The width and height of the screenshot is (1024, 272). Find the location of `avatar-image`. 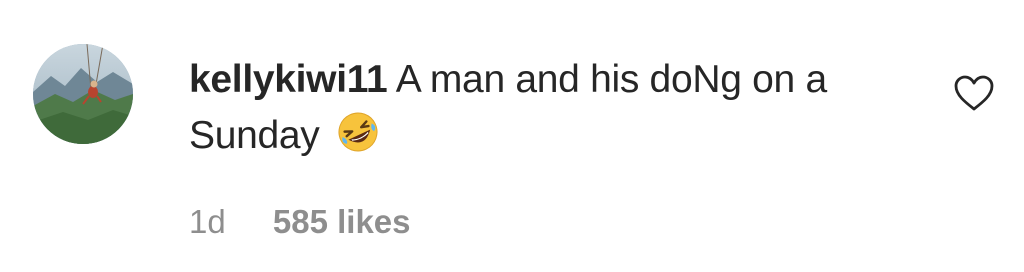

avatar-image is located at coordinates (83, 94).